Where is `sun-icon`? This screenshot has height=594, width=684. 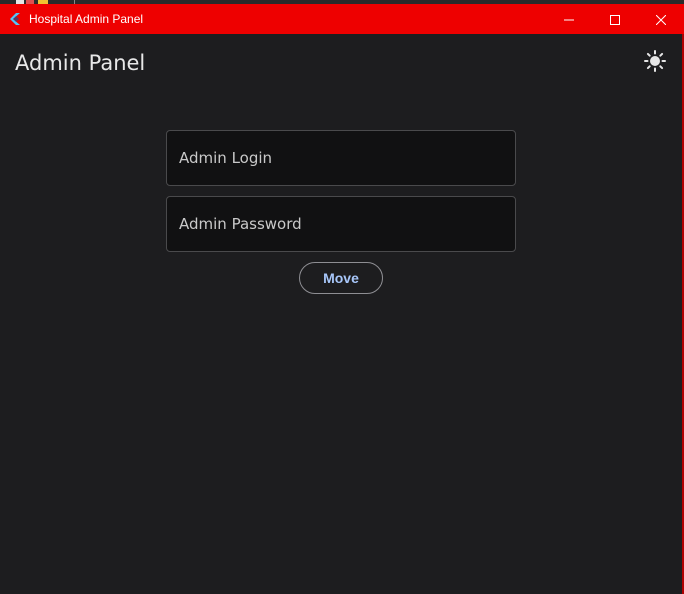 sun-icon is located at coordinates (655, 63).